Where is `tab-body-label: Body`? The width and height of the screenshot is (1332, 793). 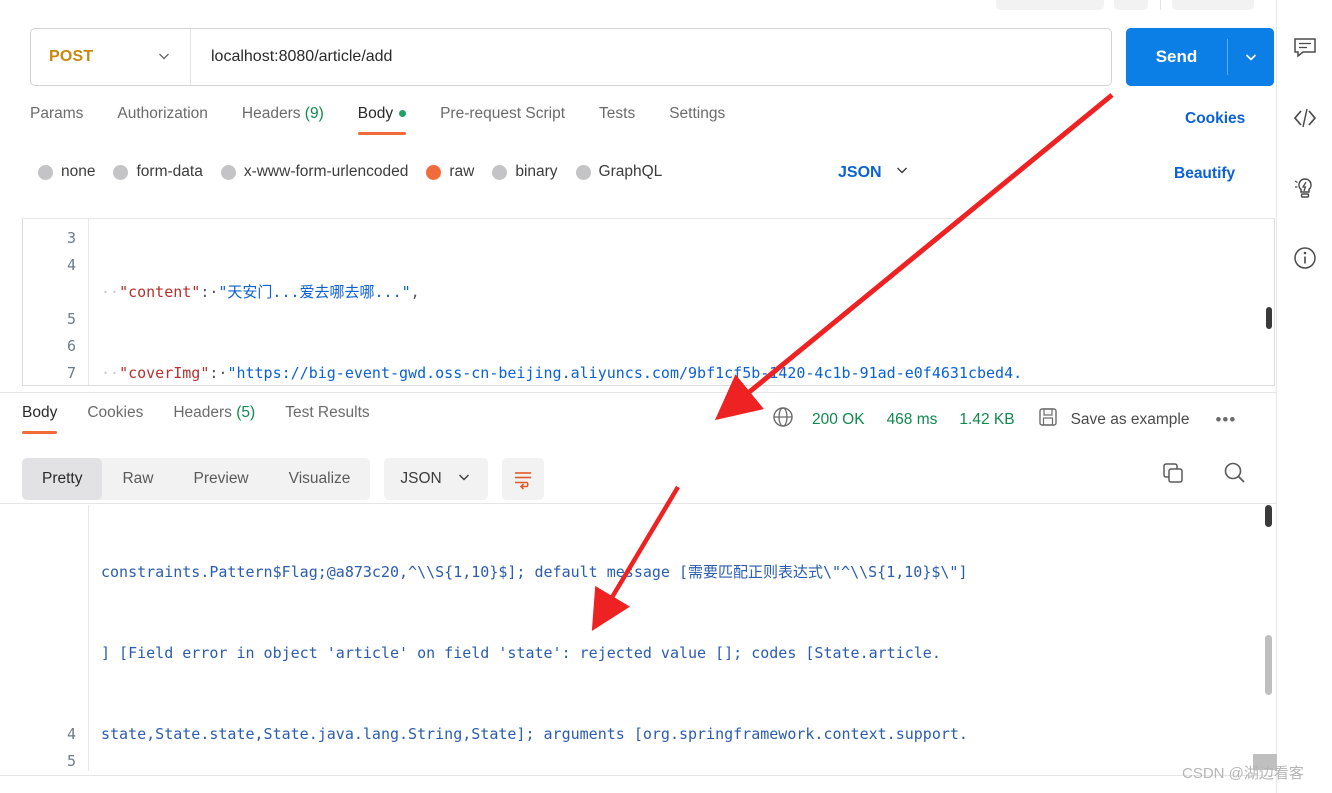 tab-body-label: Body is located at coordinates (375, 113).